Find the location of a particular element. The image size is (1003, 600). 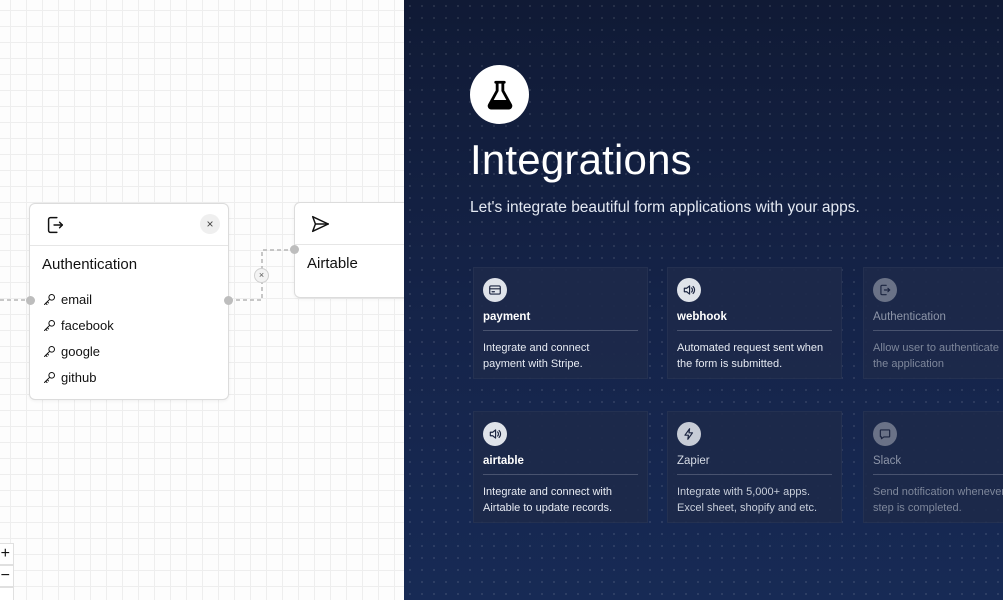

credit-card-icon is located at coordinates (495, 290).